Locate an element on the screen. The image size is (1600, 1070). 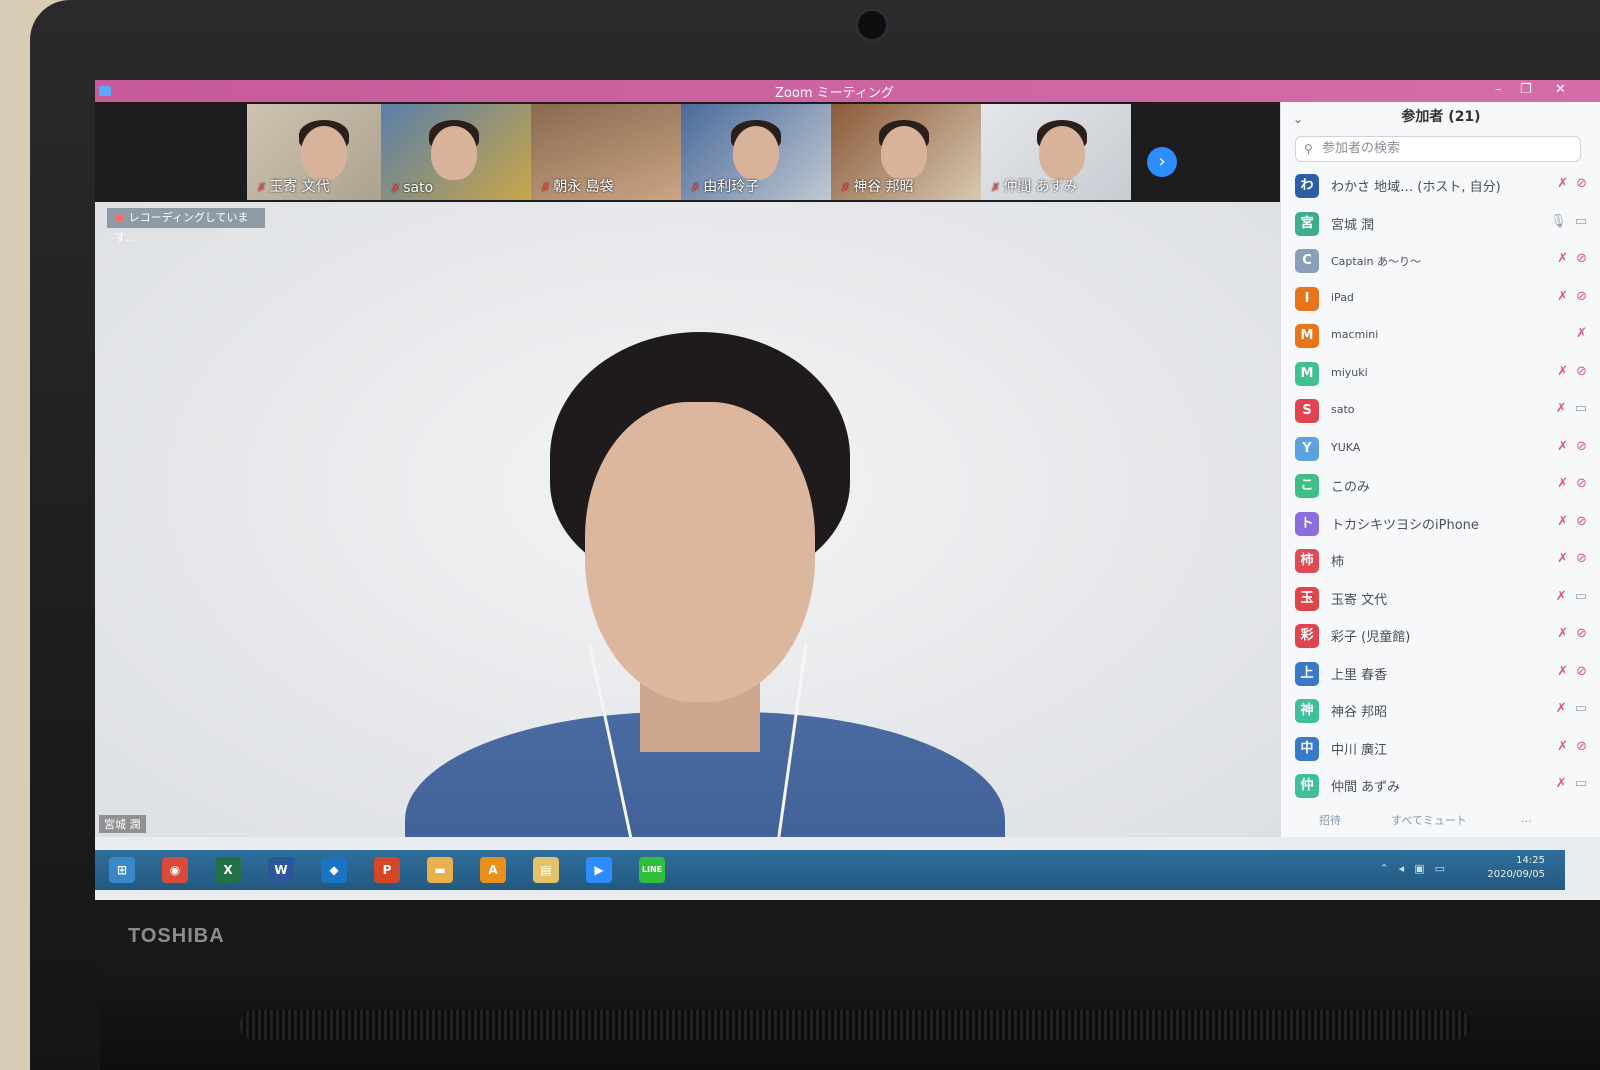
participant-search-input: ⚲ 参加者の検索 is located at coordinates (1438, 149).